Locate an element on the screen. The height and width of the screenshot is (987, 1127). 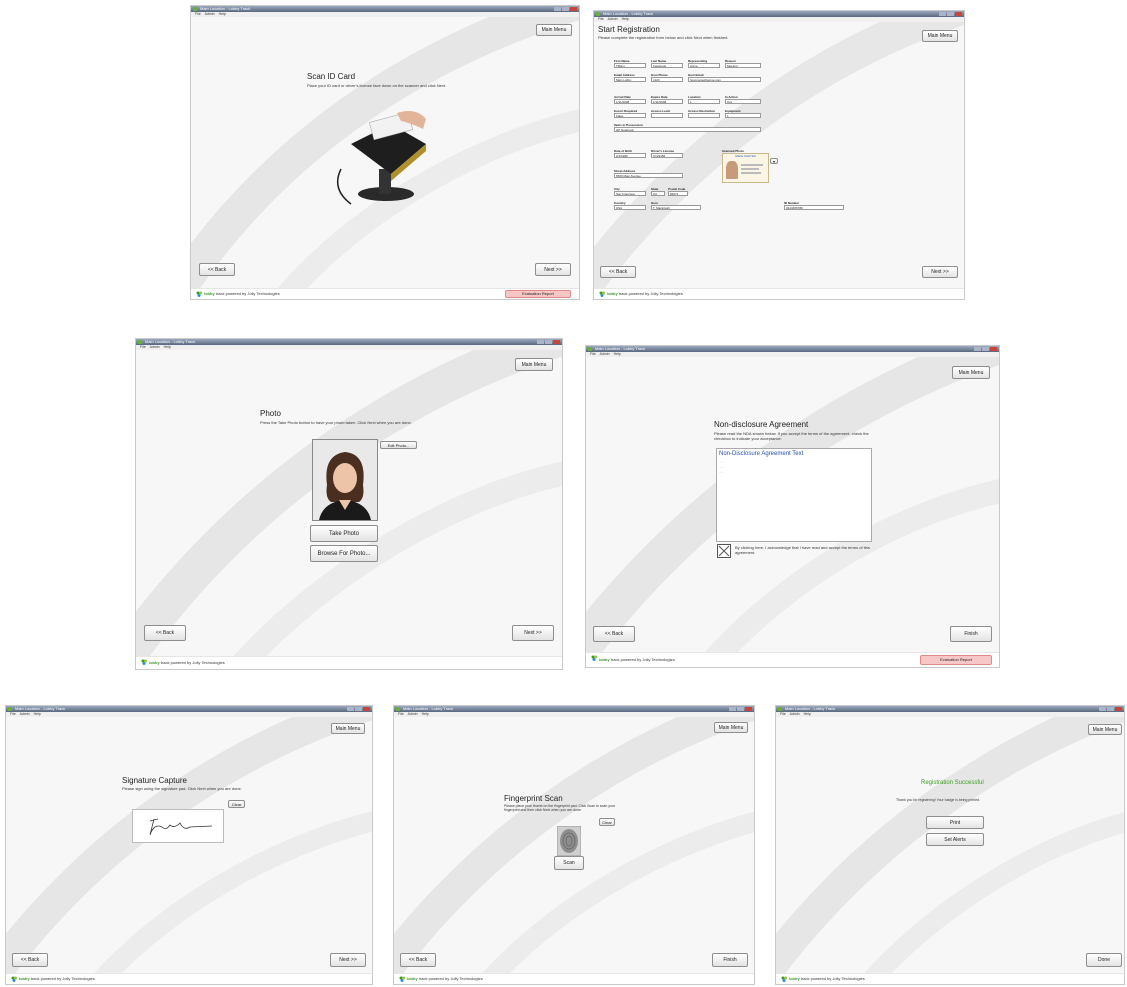
expire-date-input: 1/11/2008 is located at coordinates (667, 101).